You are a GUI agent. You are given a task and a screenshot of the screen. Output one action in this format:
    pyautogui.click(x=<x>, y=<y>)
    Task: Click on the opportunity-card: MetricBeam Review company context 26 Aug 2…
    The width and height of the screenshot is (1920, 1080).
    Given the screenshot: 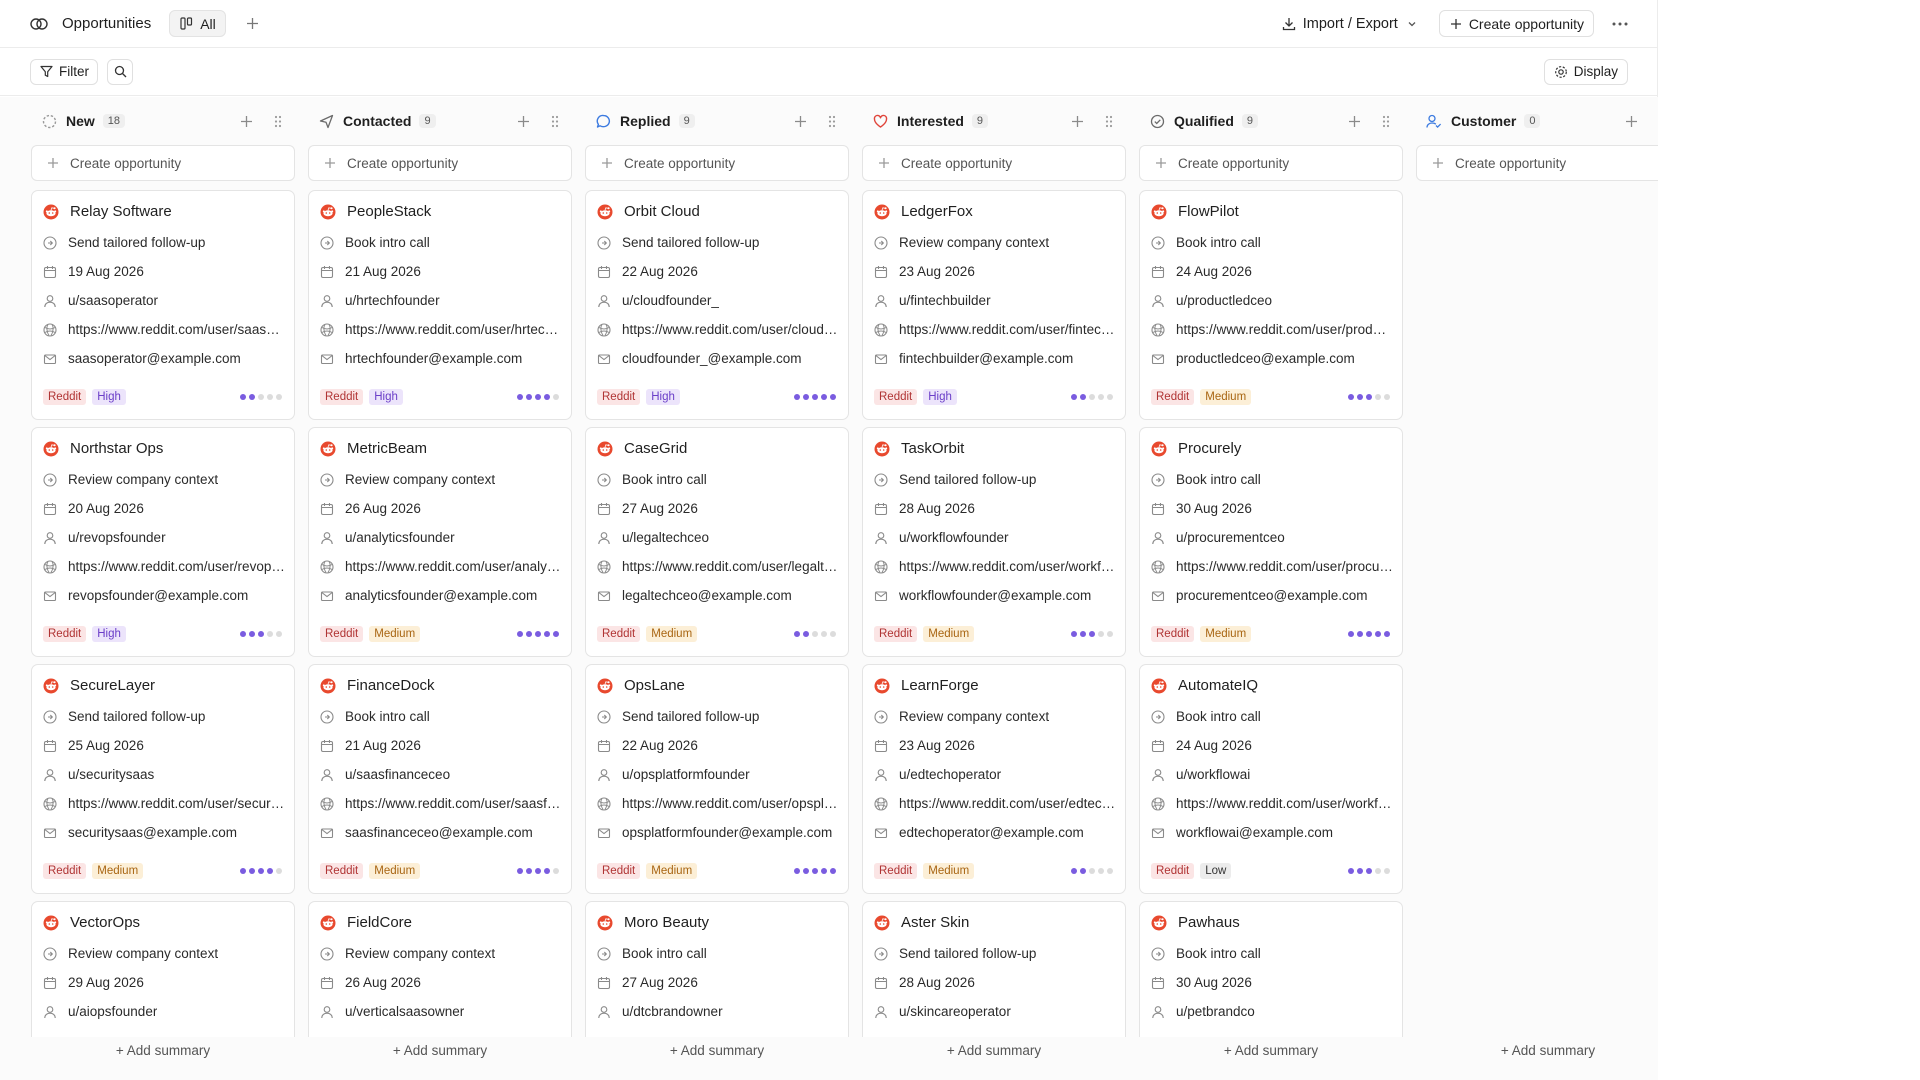 What is the action you would take?
    pyautogui.click(x=440, y=542)
    